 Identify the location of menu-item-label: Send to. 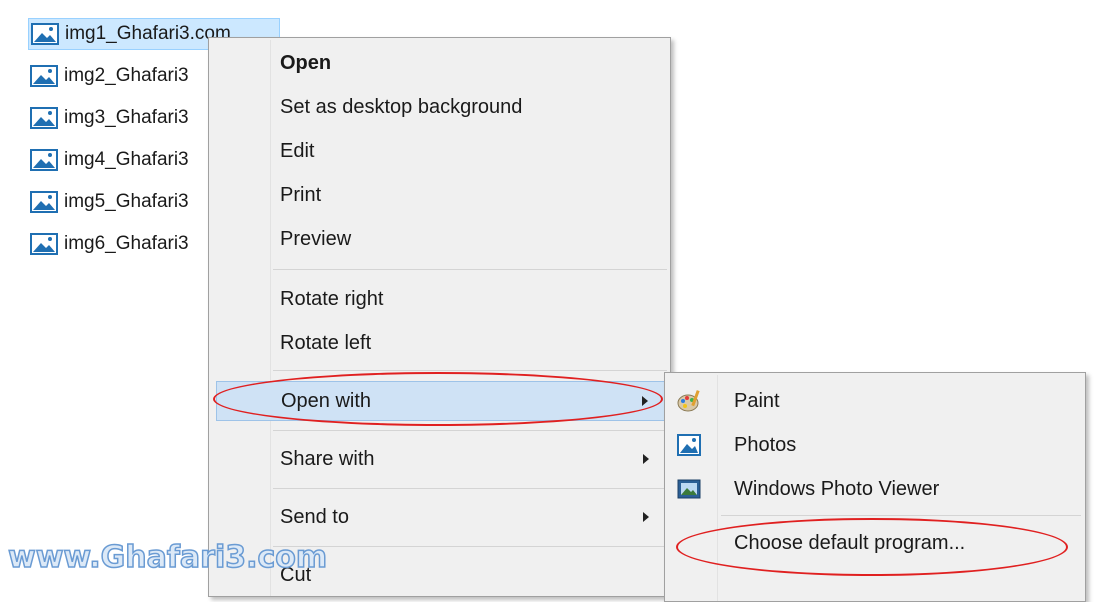
(314, 516).